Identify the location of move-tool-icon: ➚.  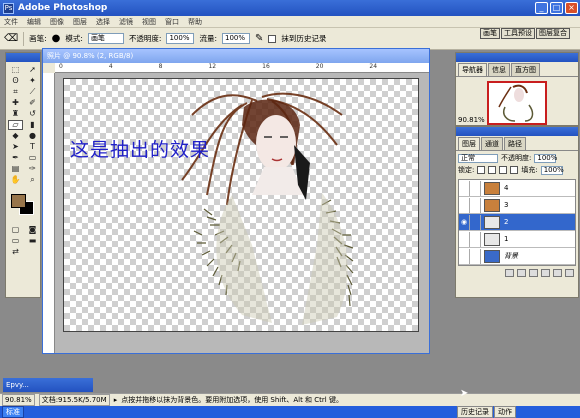
(32, 70).